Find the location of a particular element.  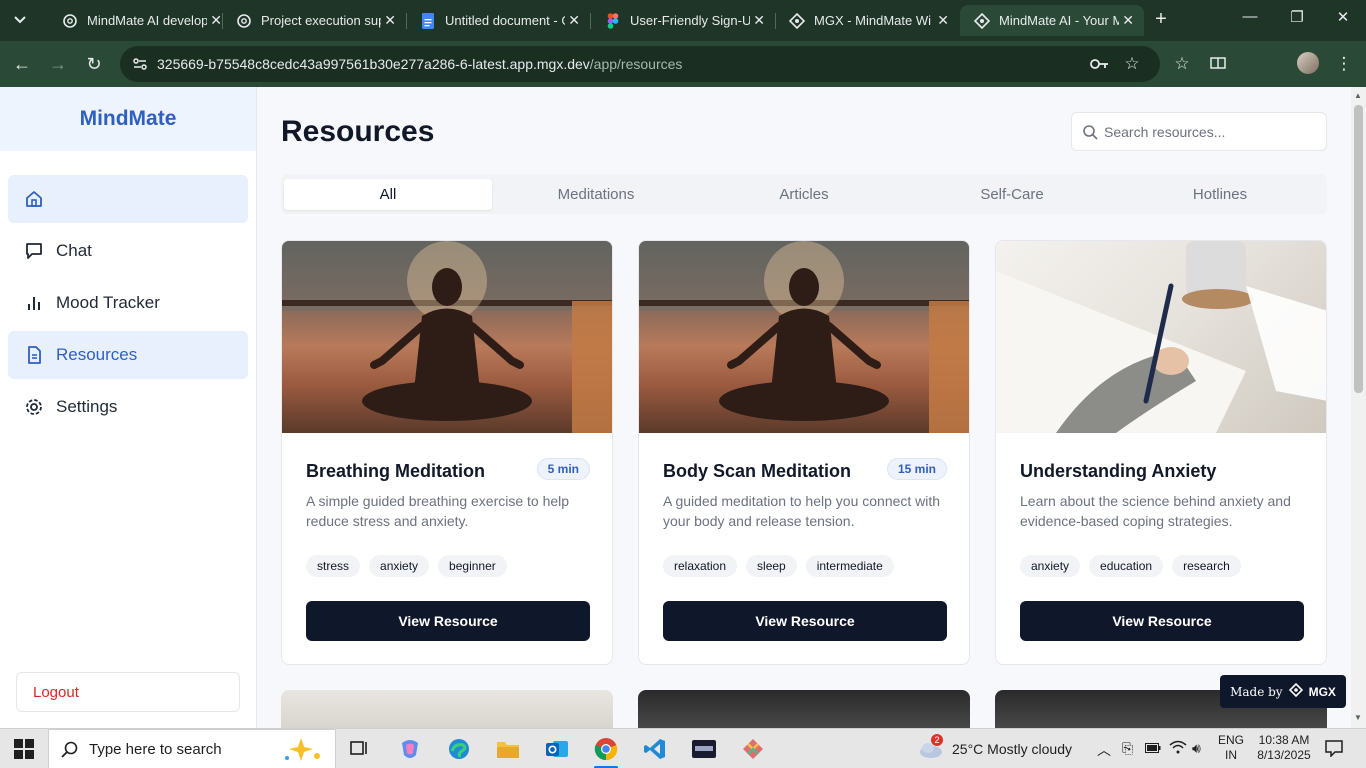

reload-icon: ↻ is located at coordinates (94, 64).